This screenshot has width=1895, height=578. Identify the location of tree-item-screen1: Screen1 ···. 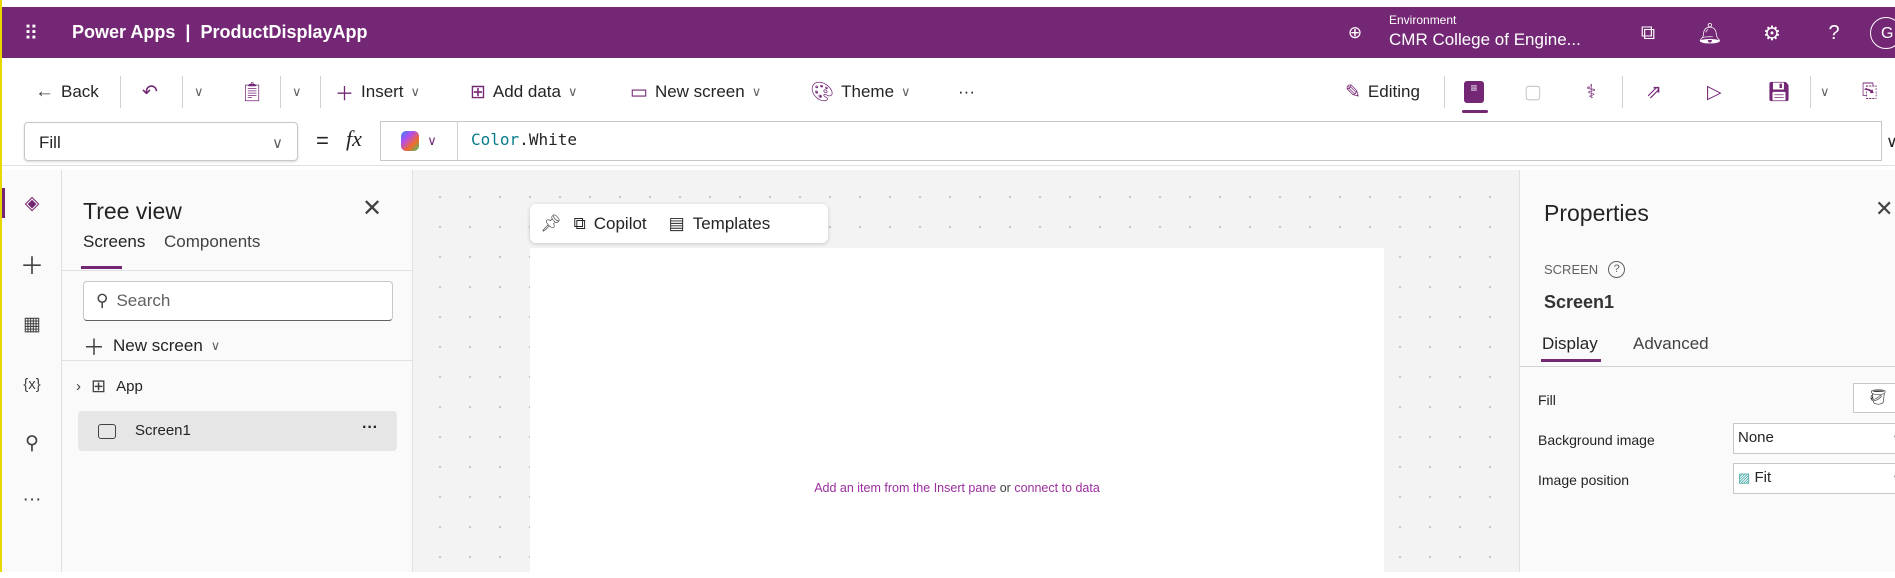
(237, 431).